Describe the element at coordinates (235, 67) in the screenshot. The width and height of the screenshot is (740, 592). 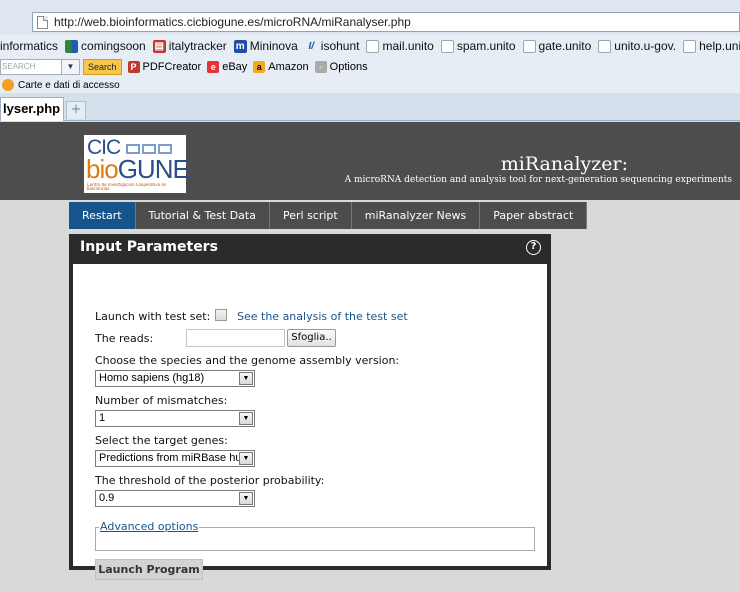
I see `ebay-label: eBay` at that location.